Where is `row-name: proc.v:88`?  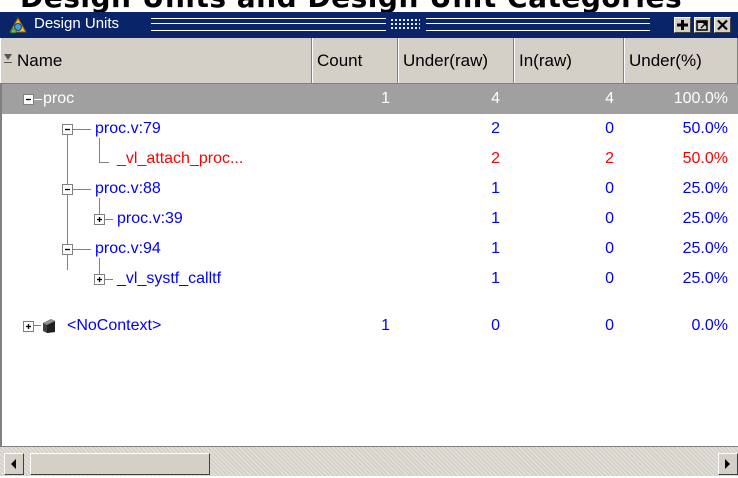
row-name: proc.v:88 is located at coordinates (128, 188).